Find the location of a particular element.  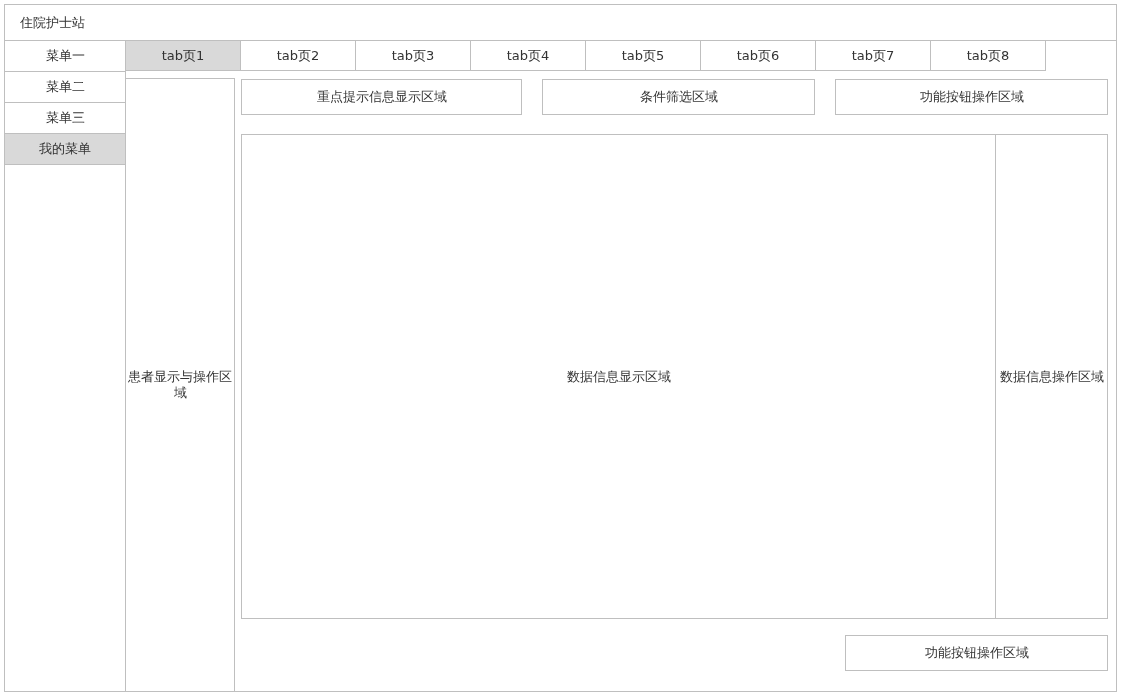

tab: tab页2 is located at coordinates (298, 56).